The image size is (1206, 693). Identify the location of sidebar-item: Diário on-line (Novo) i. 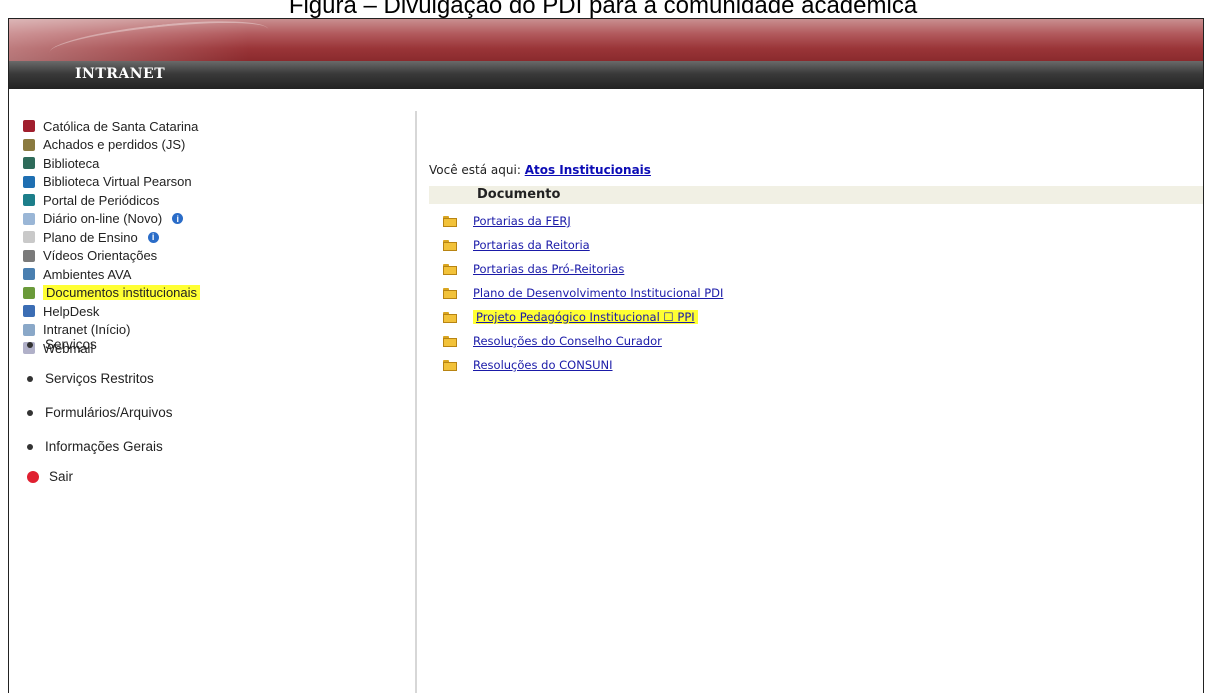
(111, 219).